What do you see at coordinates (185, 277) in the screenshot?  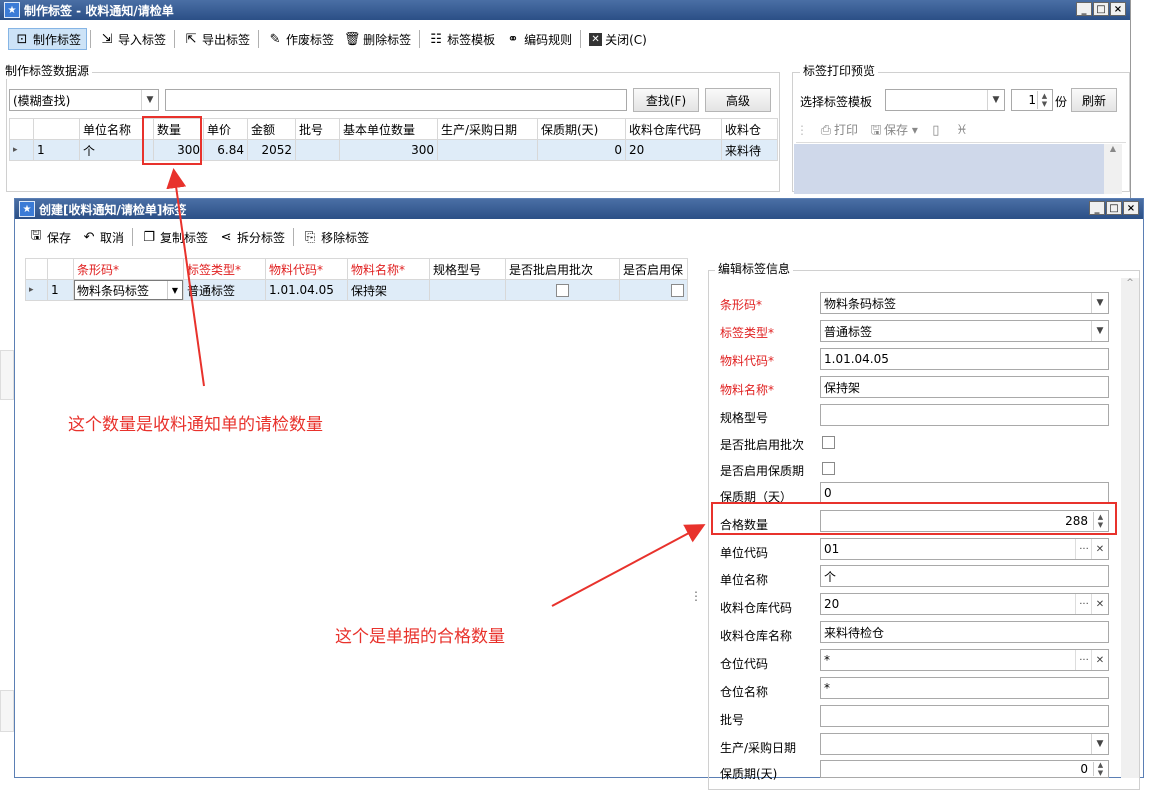 I see `qty-arrow` at bounding box center [185, 277].